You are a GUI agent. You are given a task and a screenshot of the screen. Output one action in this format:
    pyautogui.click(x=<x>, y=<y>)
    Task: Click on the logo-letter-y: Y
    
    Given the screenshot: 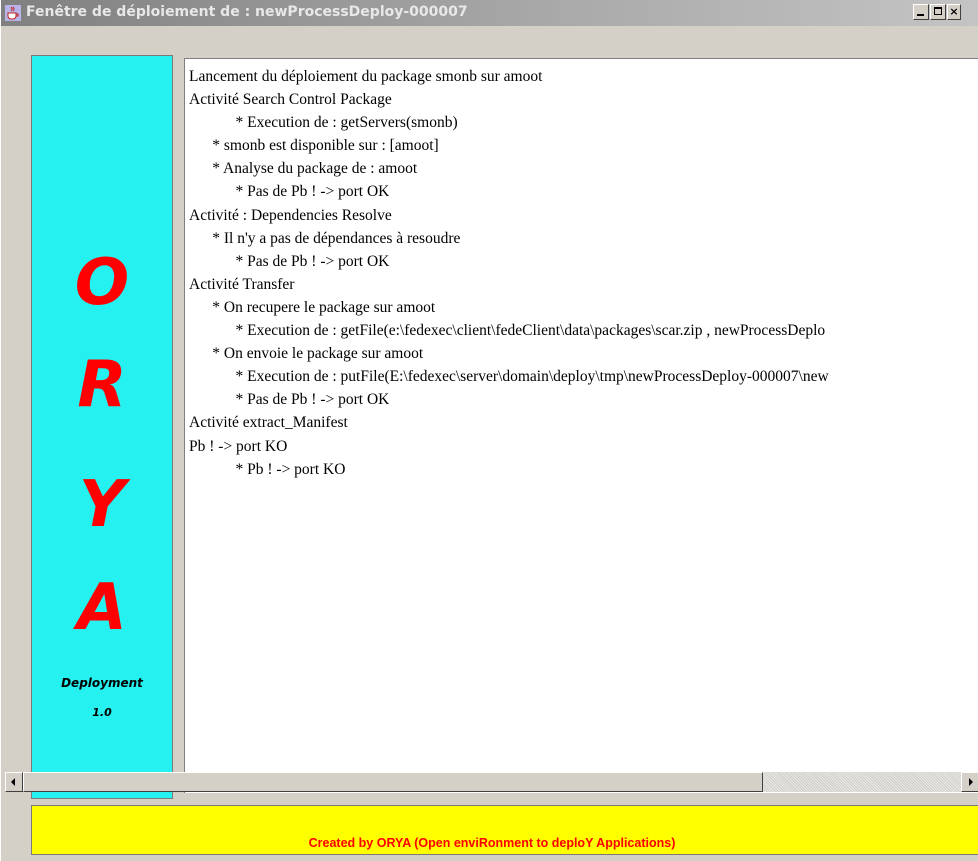 What is the action you would take?
    pyautogui.click(x=102, y=505)
    